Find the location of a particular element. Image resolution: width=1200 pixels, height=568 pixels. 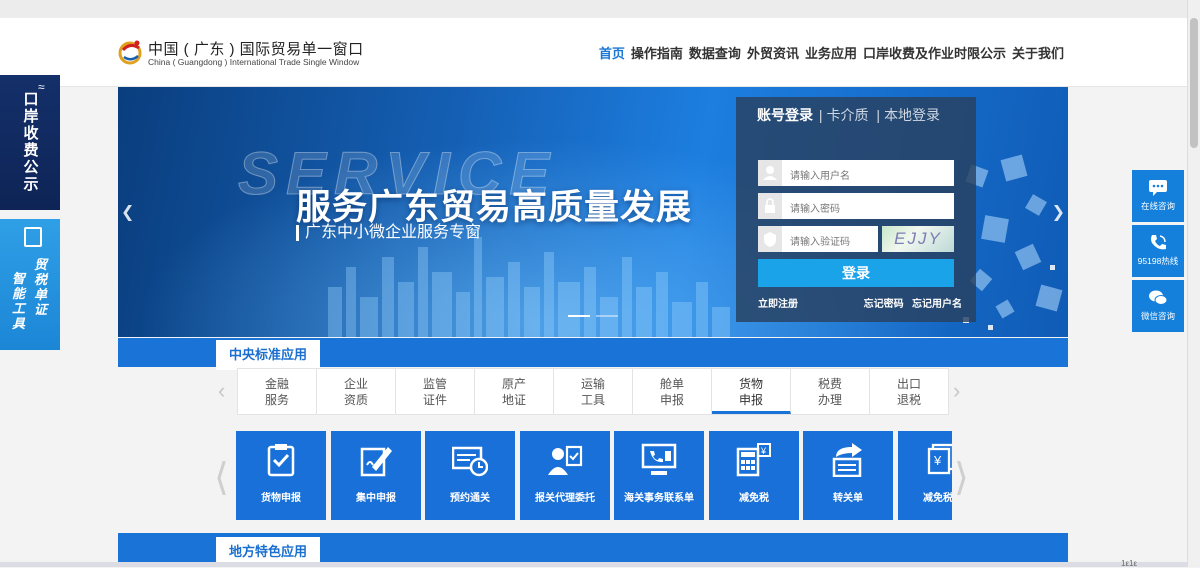

category-tab: 金融 服务 is located at coordinates (277, 391).